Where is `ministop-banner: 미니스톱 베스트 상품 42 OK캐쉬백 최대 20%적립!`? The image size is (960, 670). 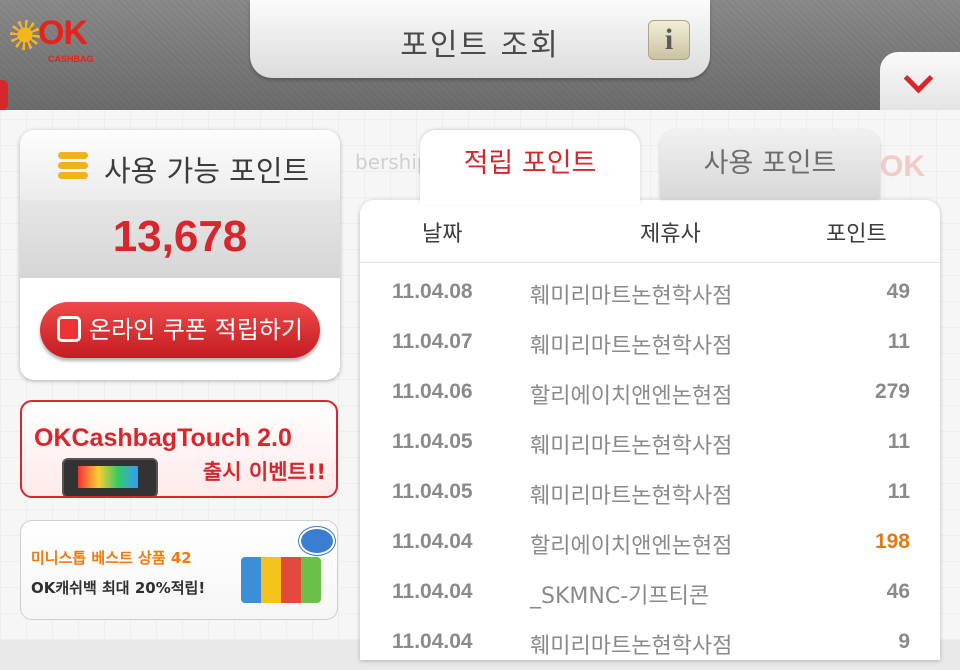 ministop-banner: 미니스톱 베스트 상품 42 OK캐쉬백 최대 20%적립! is located at coordinates (179, 570).